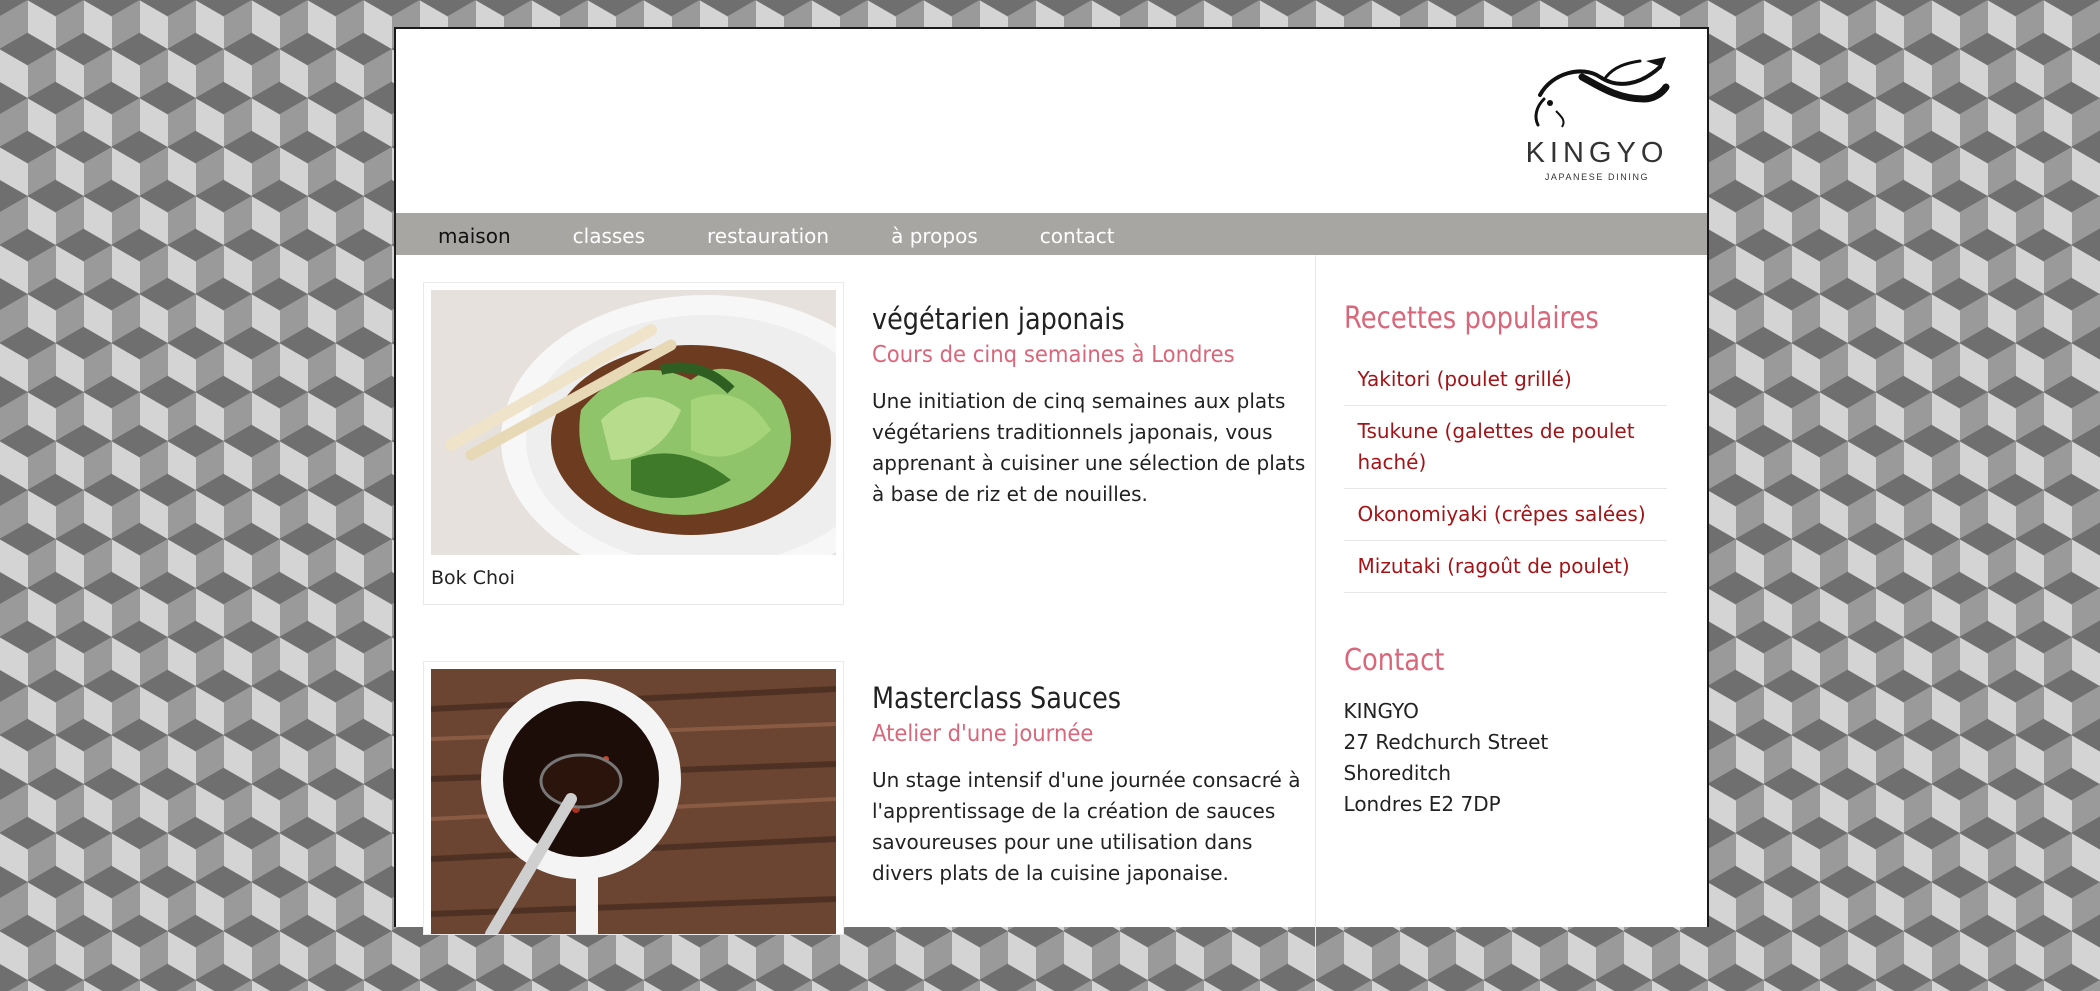 The image size is (2100, 991). I want to click on photo-caption: Bok Choi, so click(473, 578).